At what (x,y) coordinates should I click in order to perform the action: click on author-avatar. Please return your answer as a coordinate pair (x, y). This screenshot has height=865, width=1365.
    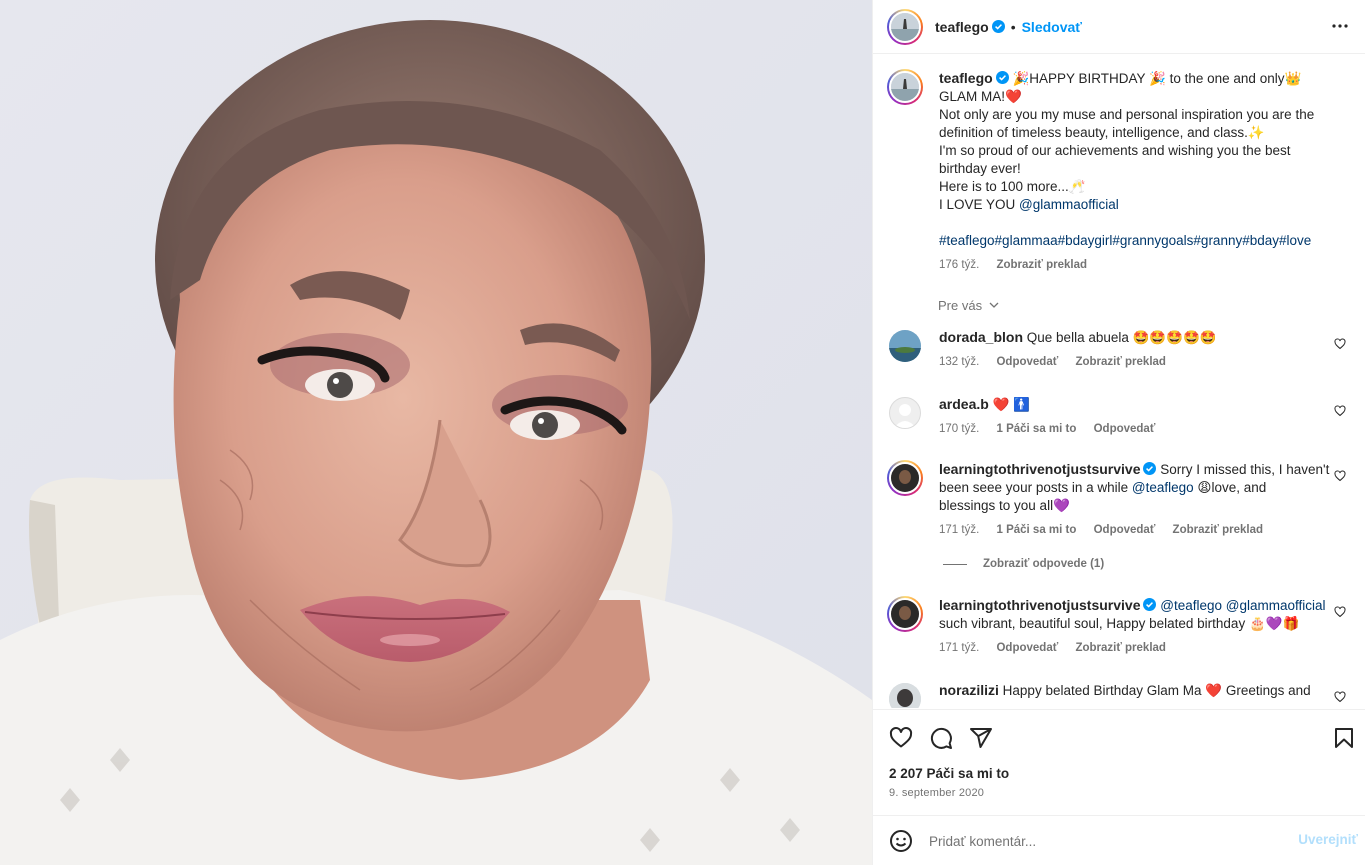
    Looking at the image, I should click on (905, 26).